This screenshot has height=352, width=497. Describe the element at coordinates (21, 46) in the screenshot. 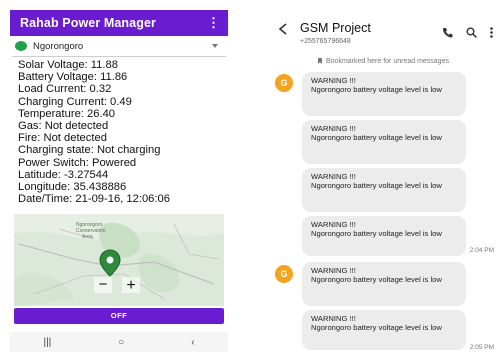

I see `site-icon` at that location.